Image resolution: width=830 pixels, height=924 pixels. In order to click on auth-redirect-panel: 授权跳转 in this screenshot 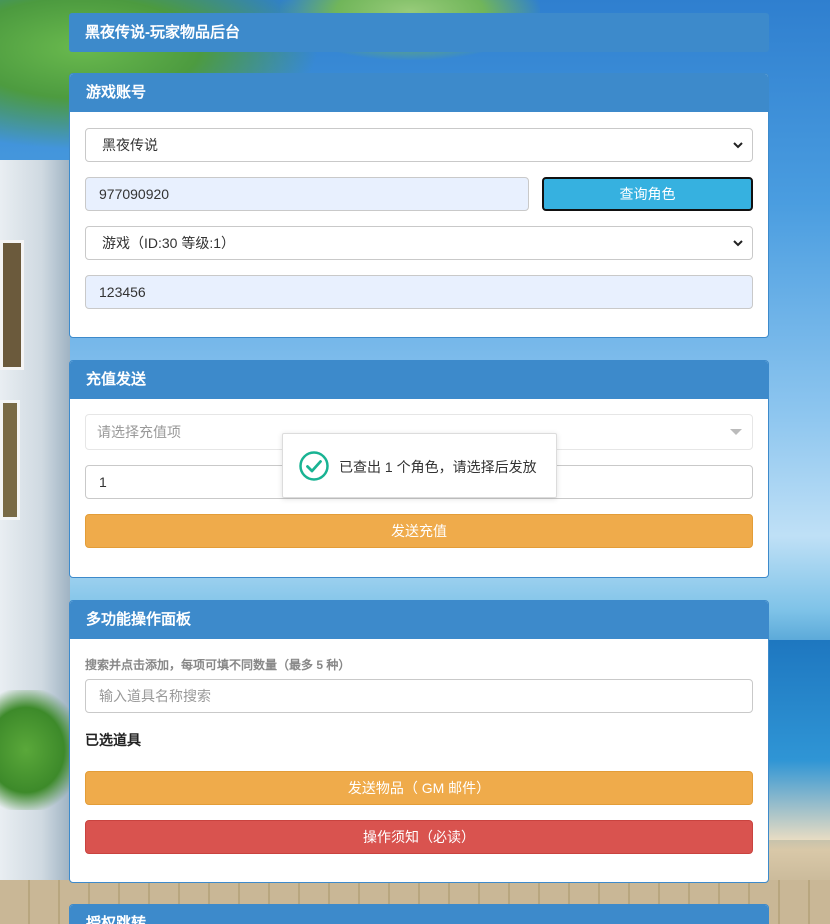, I will do `click(419, 914)`.